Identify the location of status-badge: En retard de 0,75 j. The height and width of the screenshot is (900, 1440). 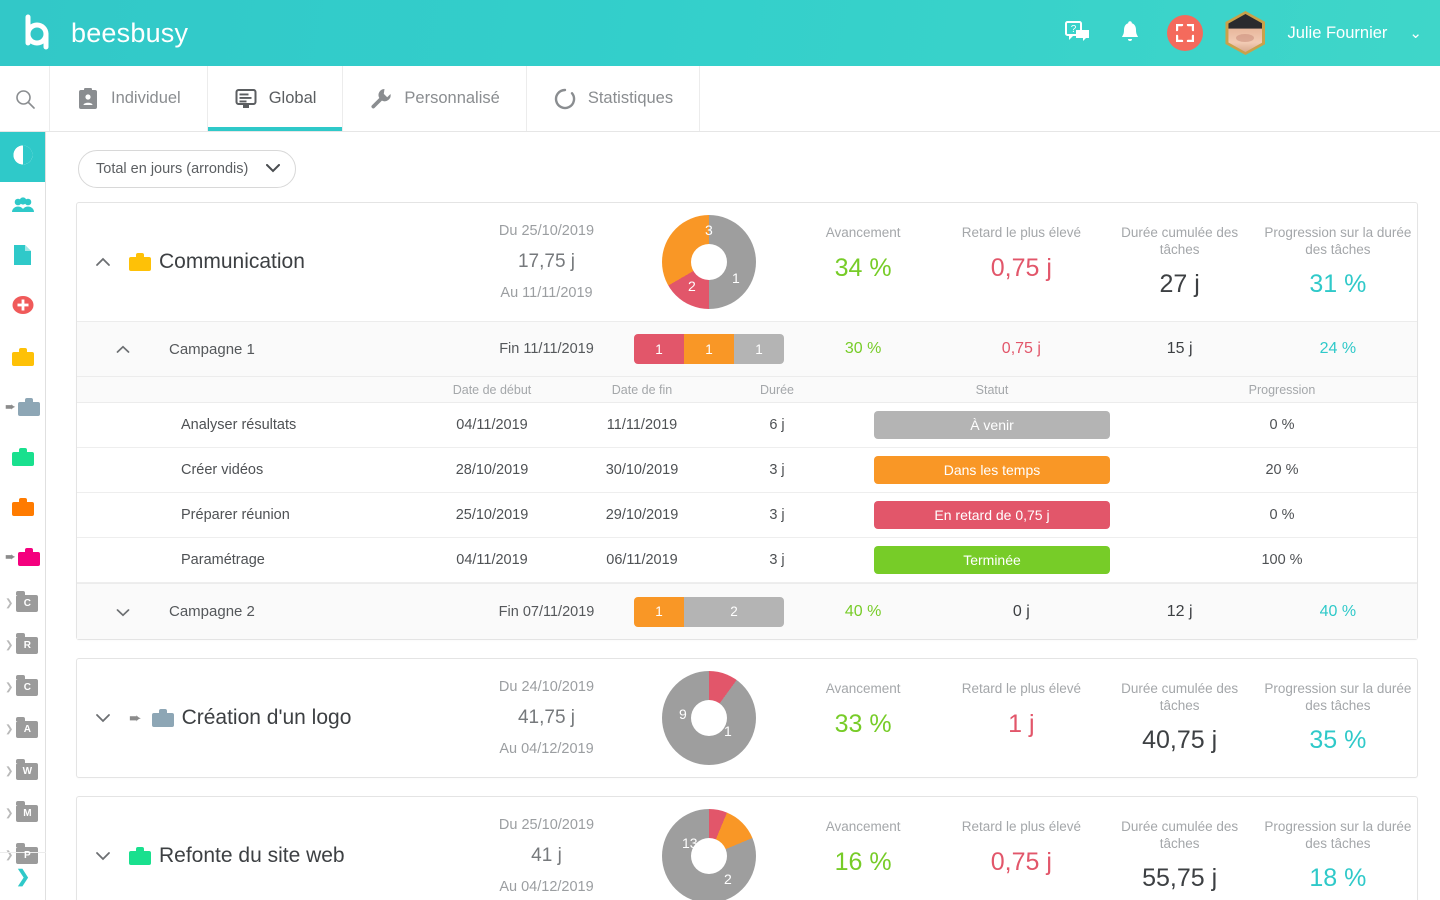
(992, 515).